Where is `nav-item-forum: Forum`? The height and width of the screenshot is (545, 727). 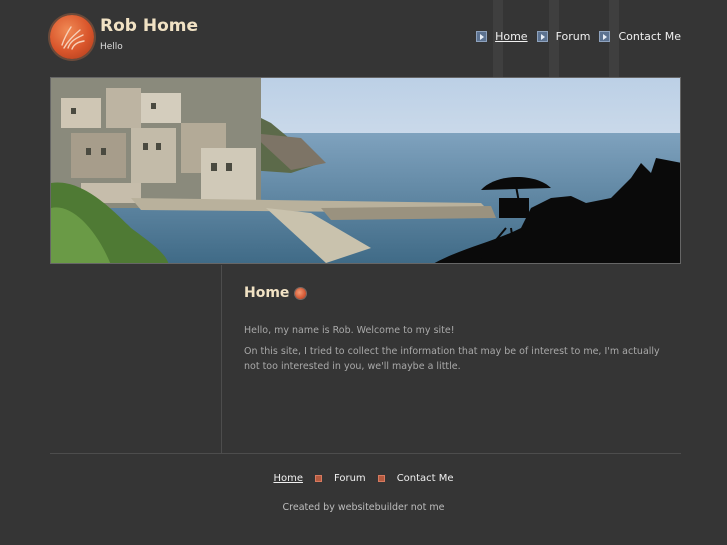
nav-item-forum: Forum is located at coordinates (563, 36).